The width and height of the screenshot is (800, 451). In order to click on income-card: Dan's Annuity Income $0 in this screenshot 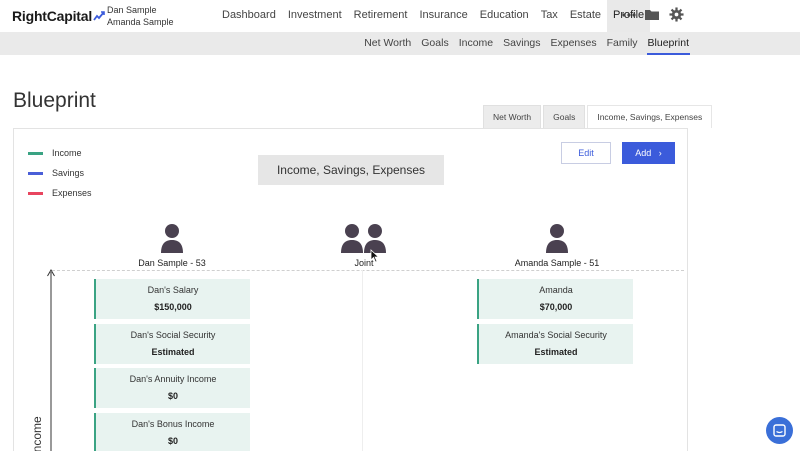, I will do `click(172, 388)`.